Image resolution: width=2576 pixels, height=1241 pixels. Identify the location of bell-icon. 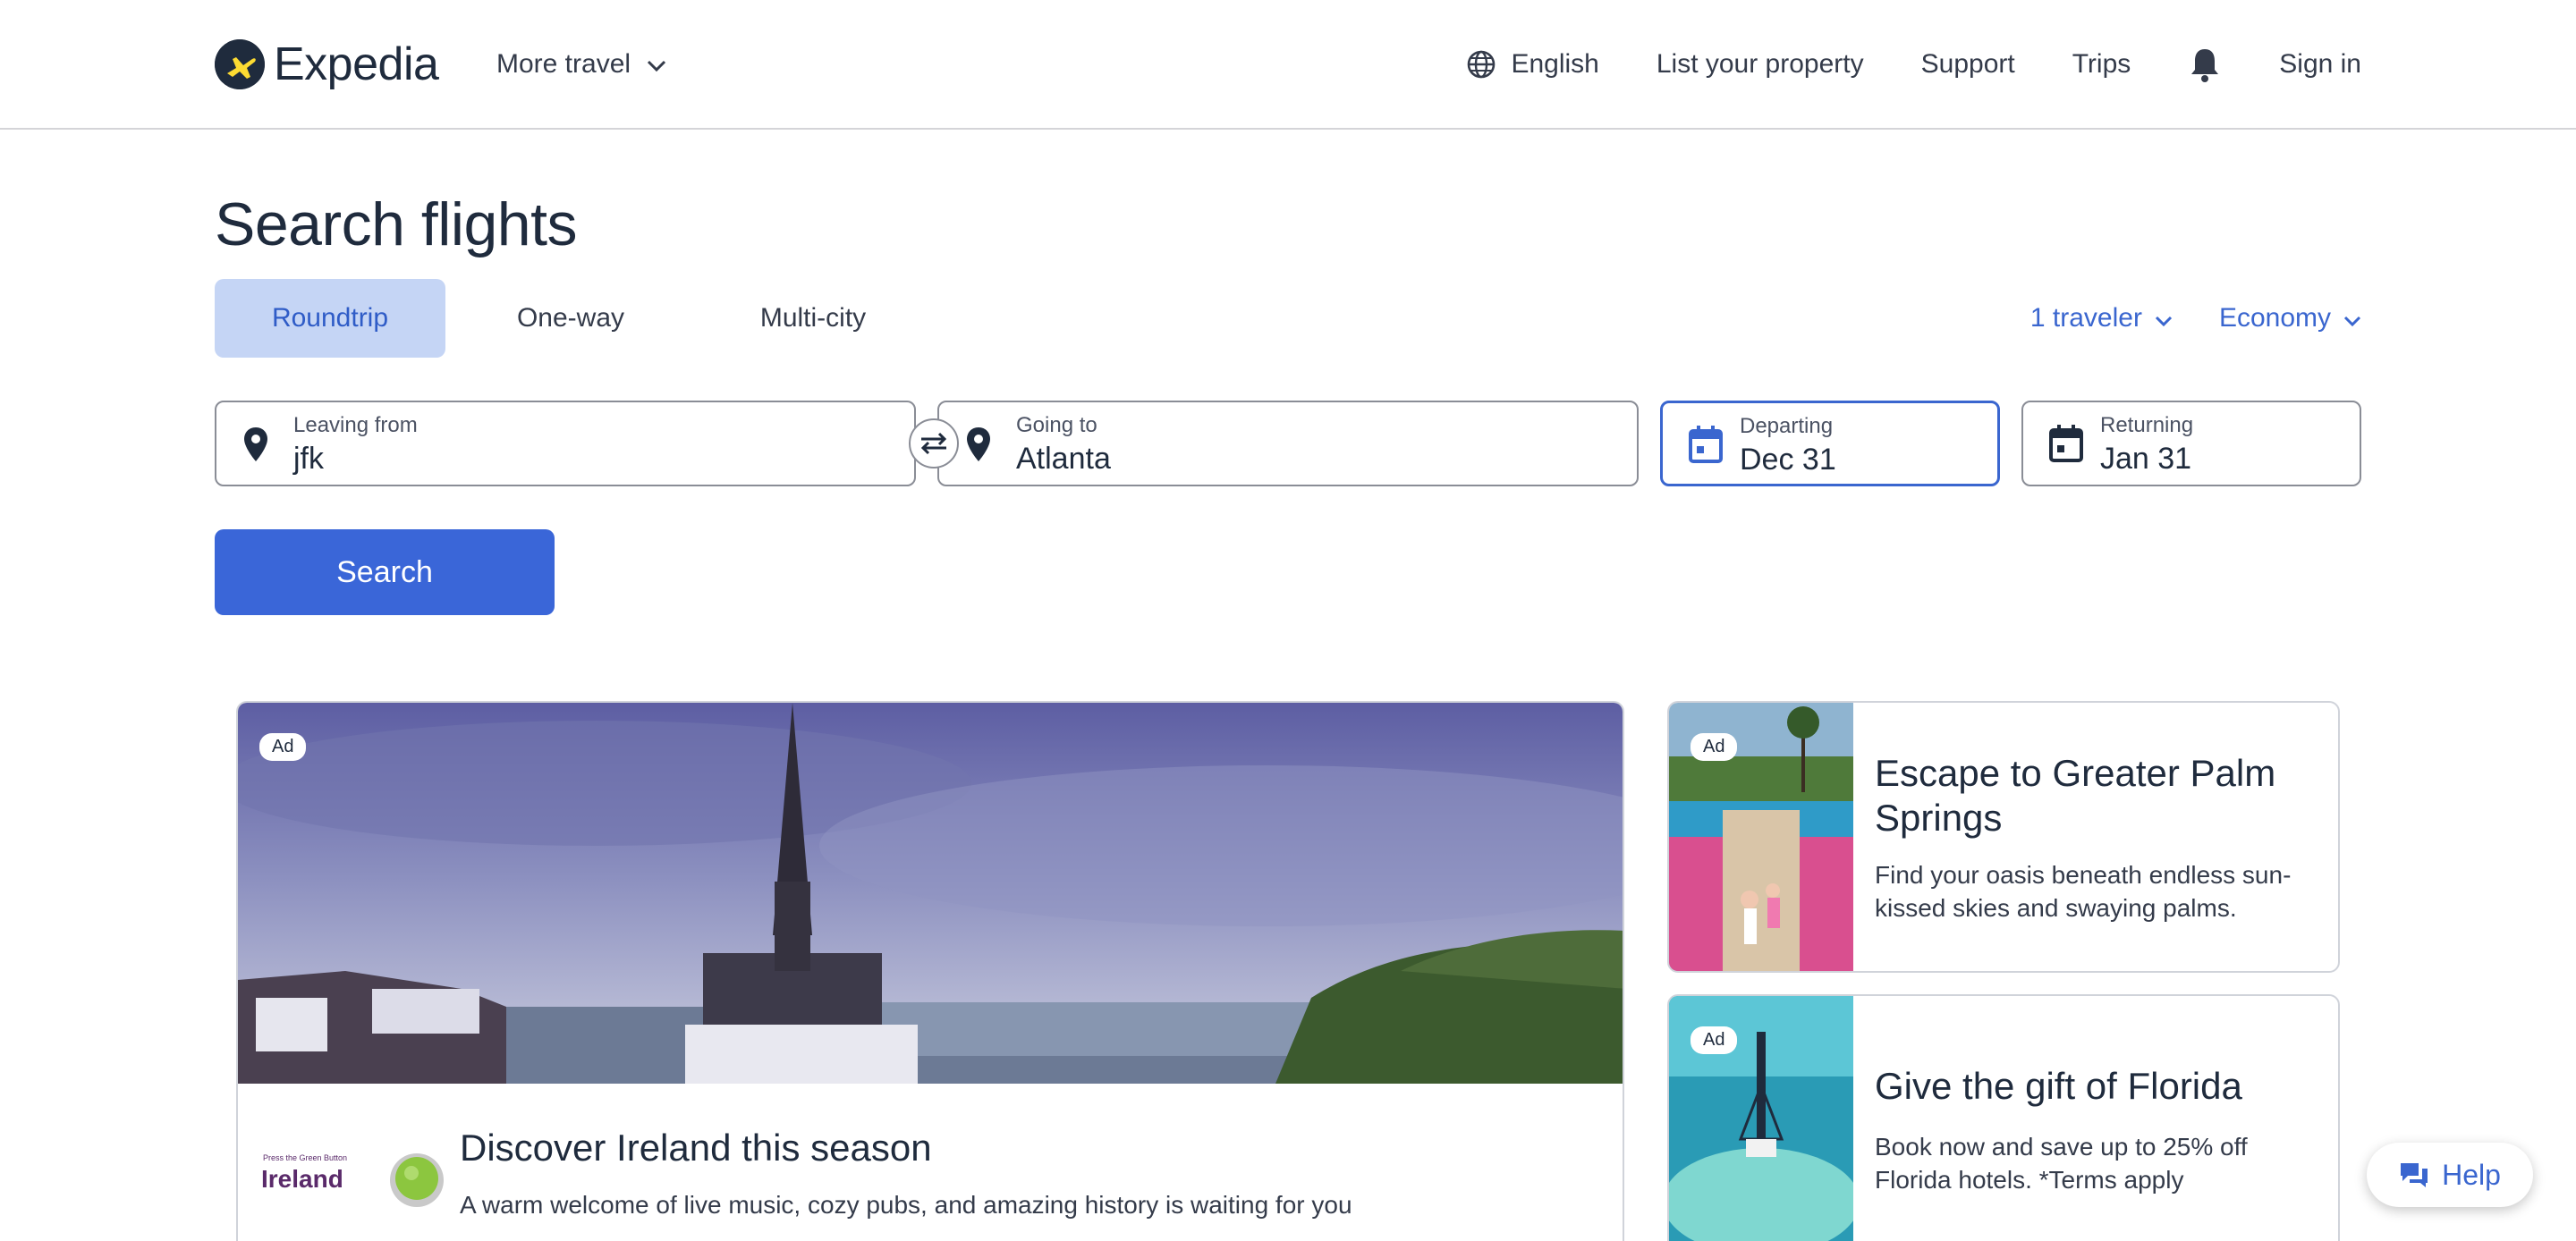
(2205, 64).